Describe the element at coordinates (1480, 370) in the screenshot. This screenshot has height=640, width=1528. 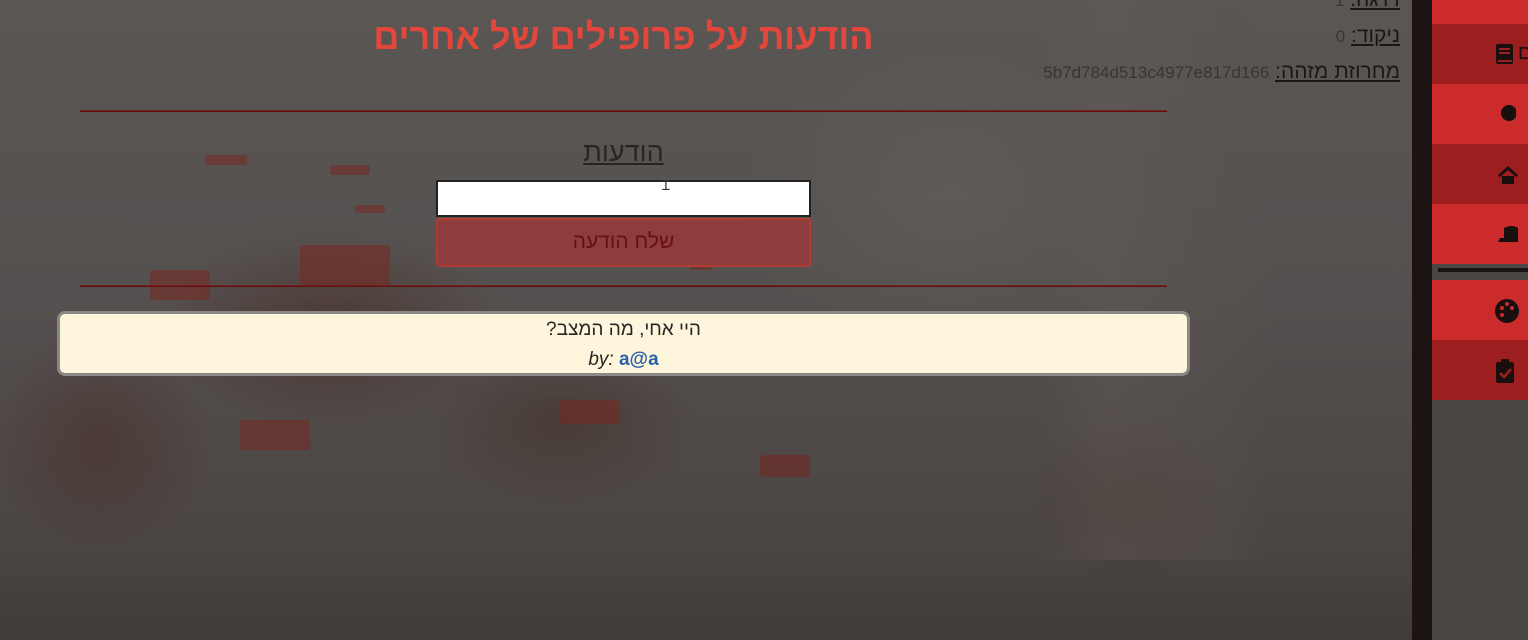
I see `sidebar-item-clipboard` at that location.